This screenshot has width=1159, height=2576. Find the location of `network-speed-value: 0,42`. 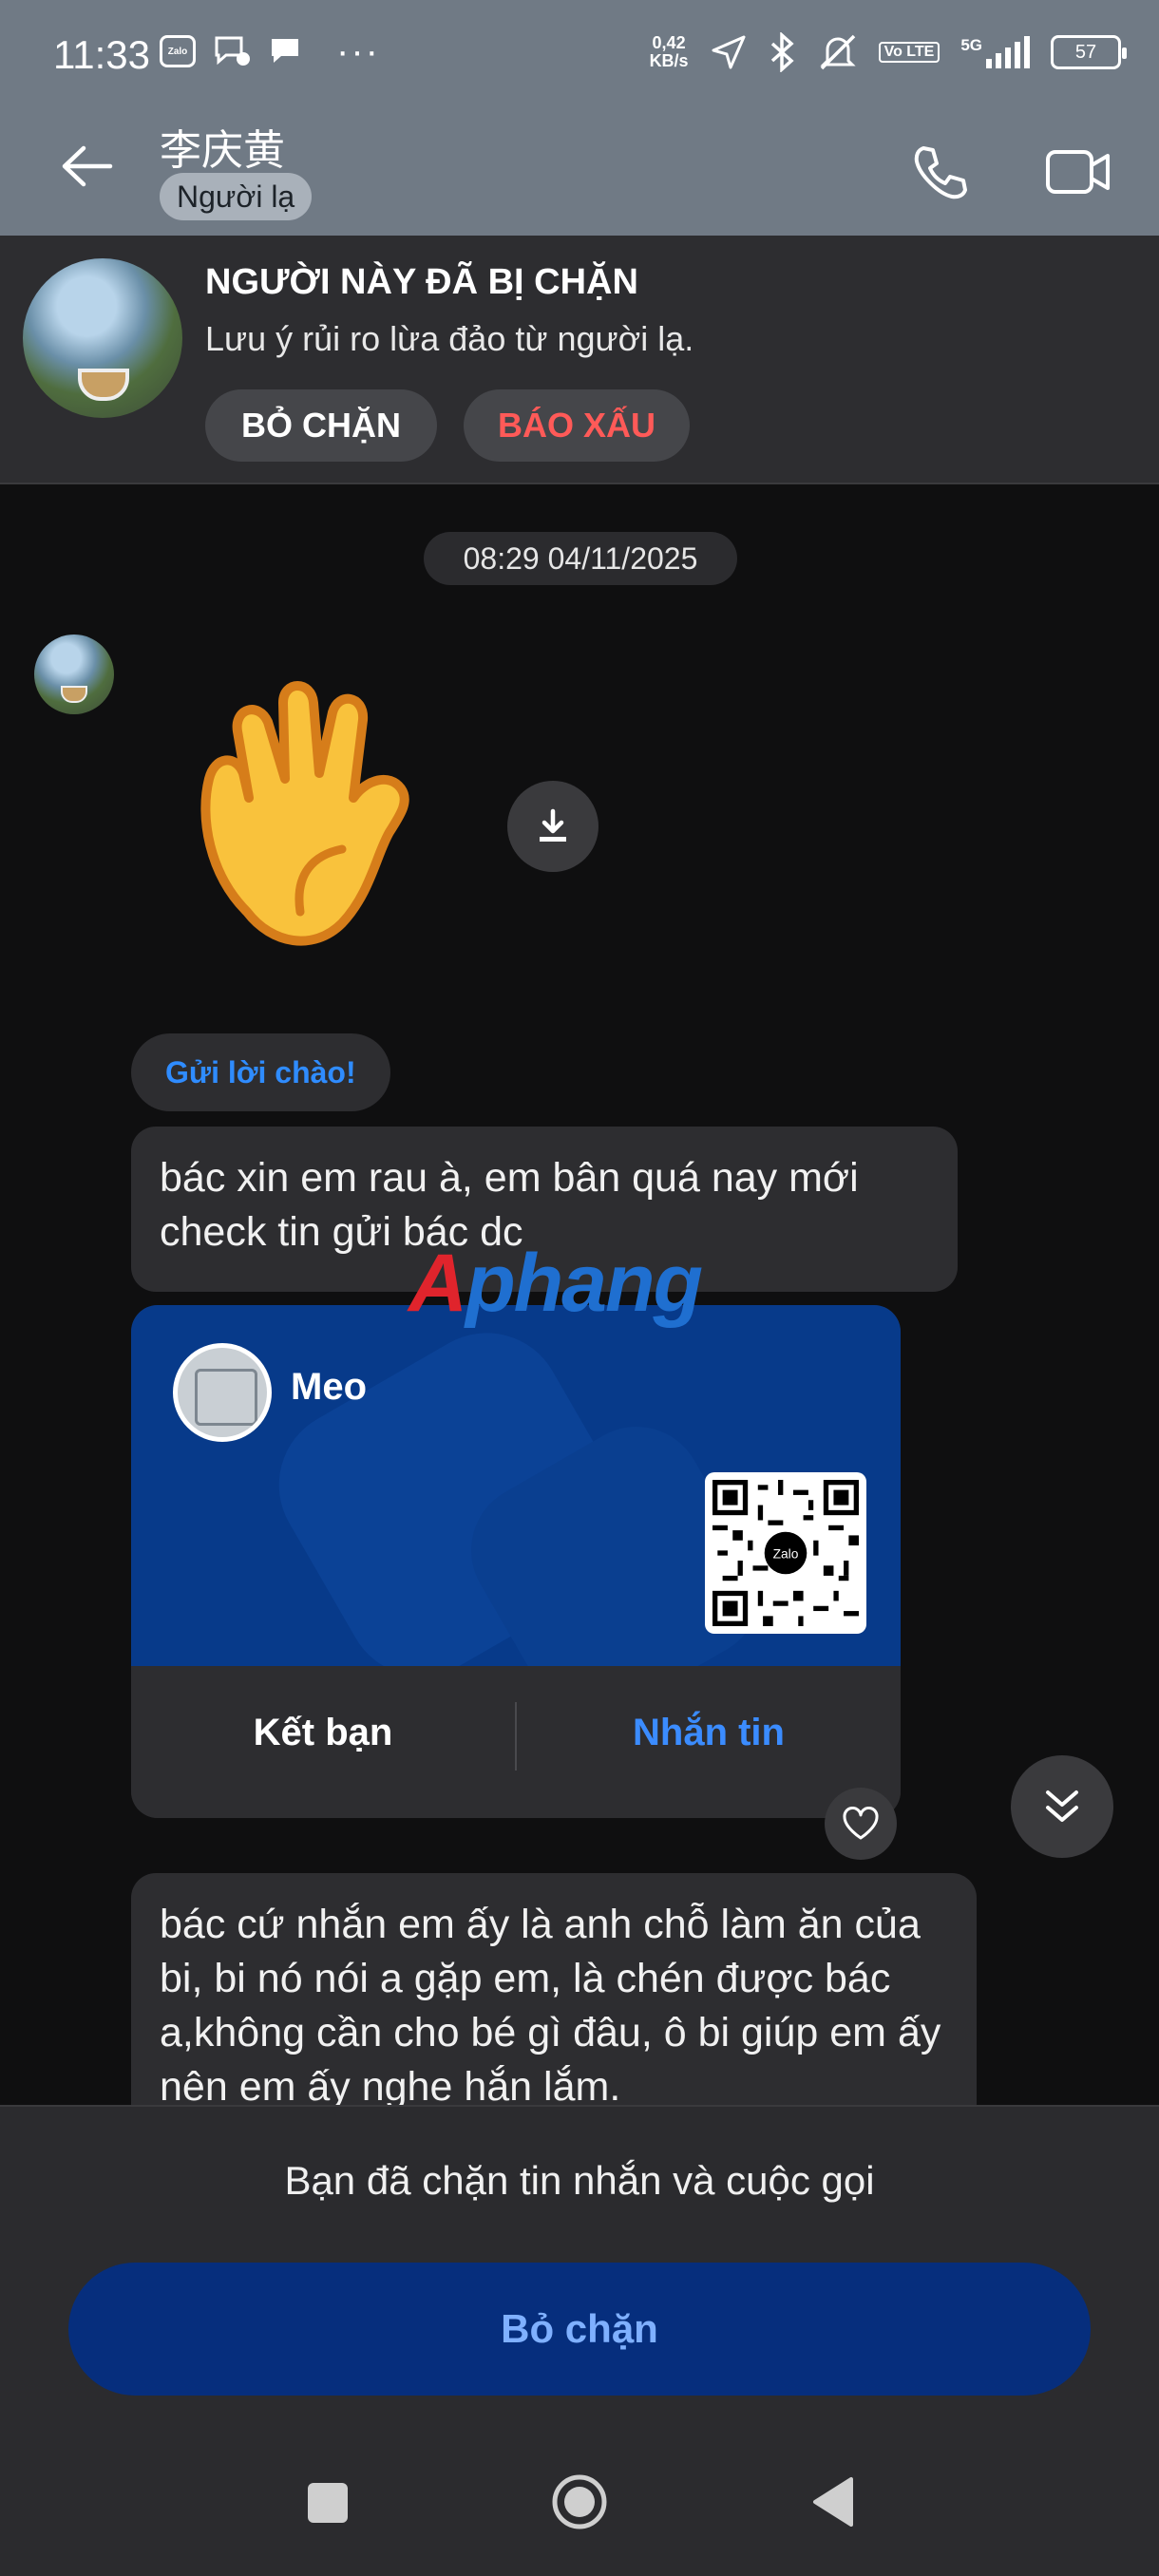

network-speed-value: 0,42 is located at coordinates (669, 42).